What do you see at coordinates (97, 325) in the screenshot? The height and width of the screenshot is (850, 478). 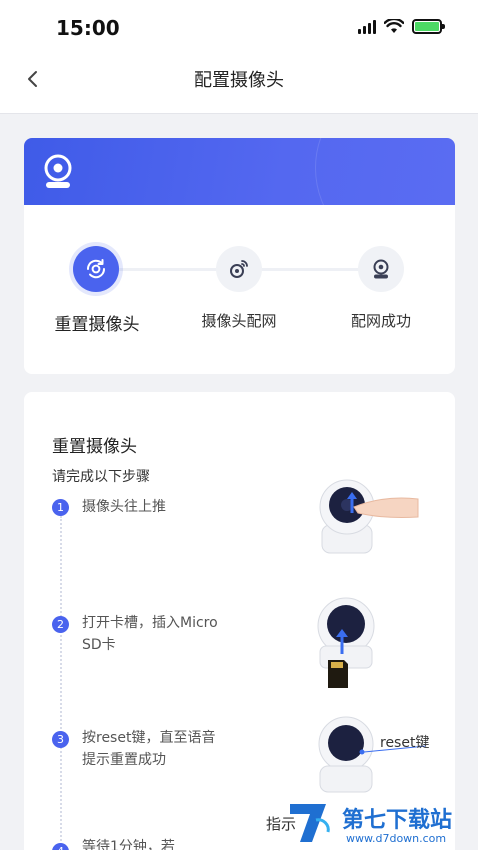 I see `step-reset-label: 重置摄像头` at bounding box center [97, 325].